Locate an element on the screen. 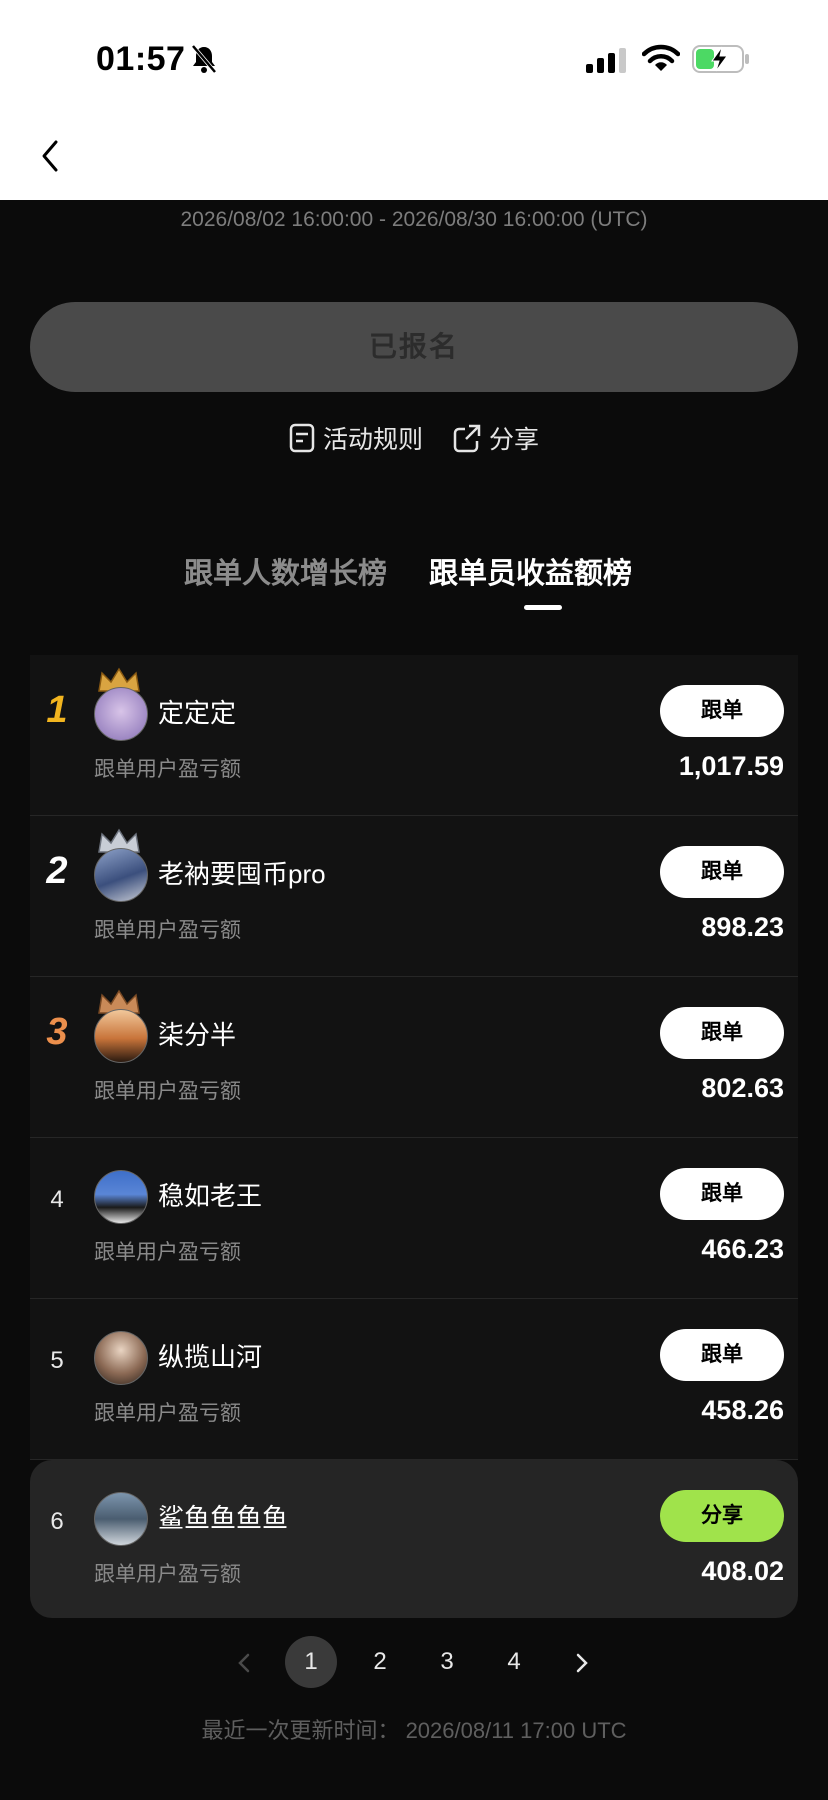 The height and width of the screenshot is (1800, 828). tab-follower-growth: 跟单人数增长榜 is located at coordinates (285, 571).